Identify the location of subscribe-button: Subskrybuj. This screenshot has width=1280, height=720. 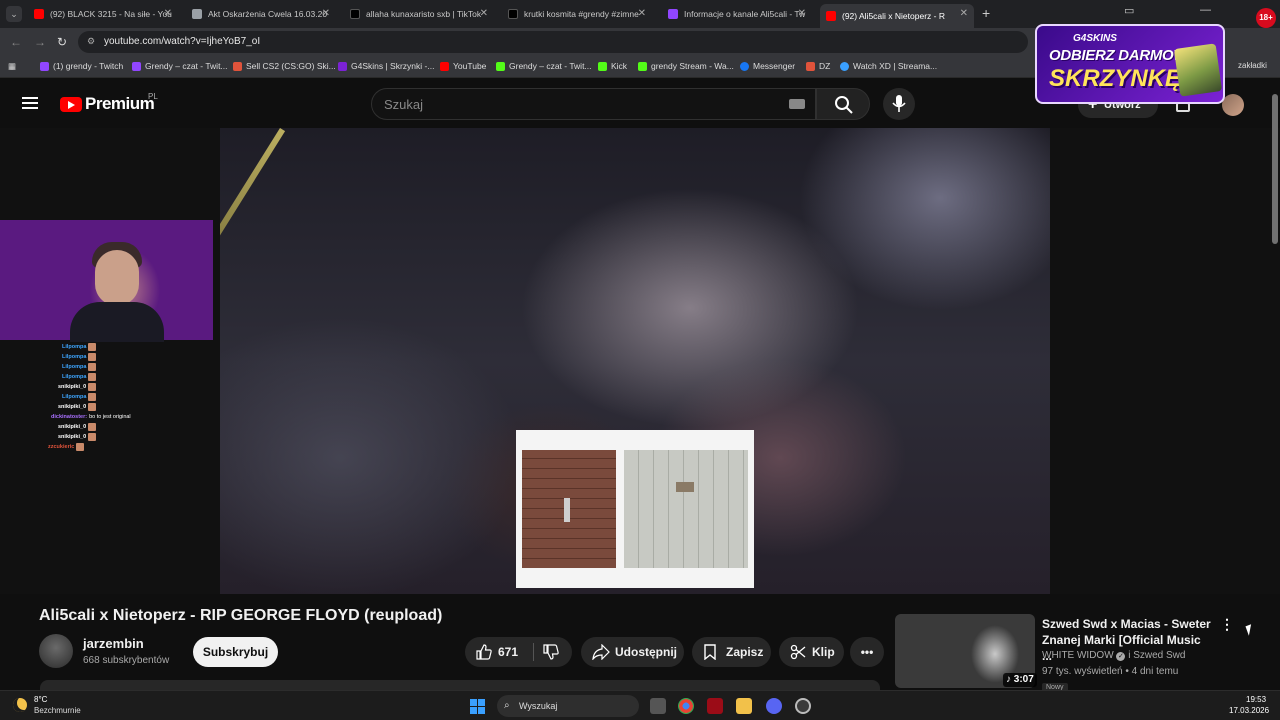
(235, 652).